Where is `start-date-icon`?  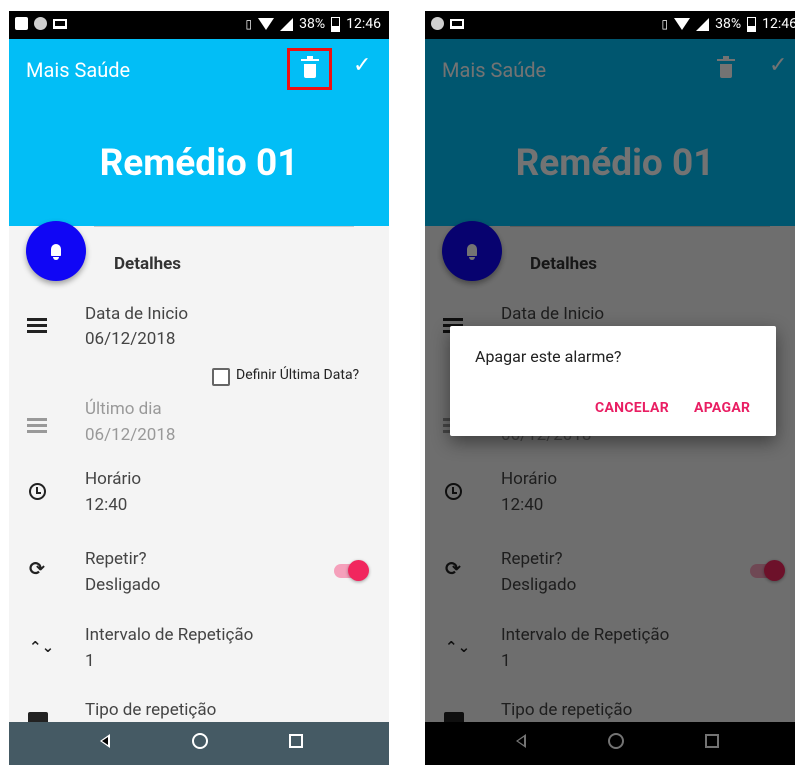
start-date-icon is located at coordinates (37, 325).